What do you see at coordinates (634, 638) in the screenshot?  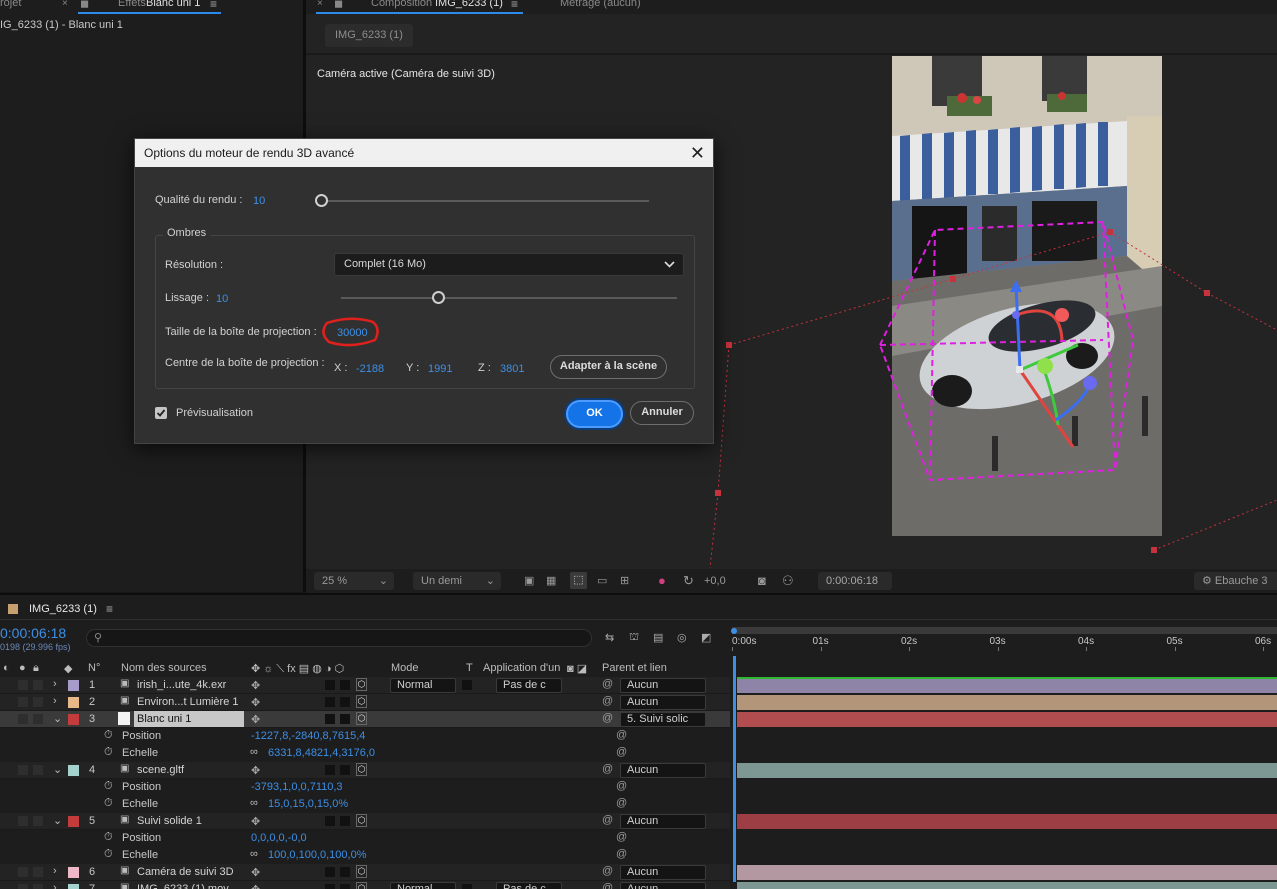 I see `draft-3d-icon: ⛫` at bounding box center [634, 638].